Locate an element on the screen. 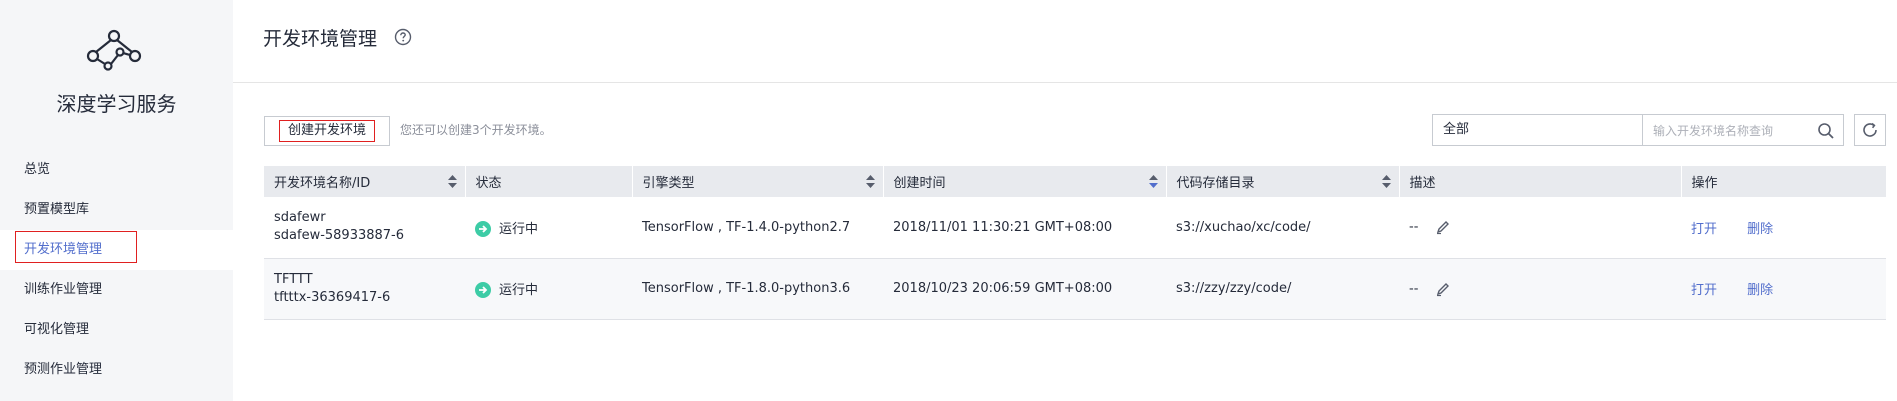 The width and height of the screenshot is (1897, 401). refresh-icon is located at coordinates (1870, 129).